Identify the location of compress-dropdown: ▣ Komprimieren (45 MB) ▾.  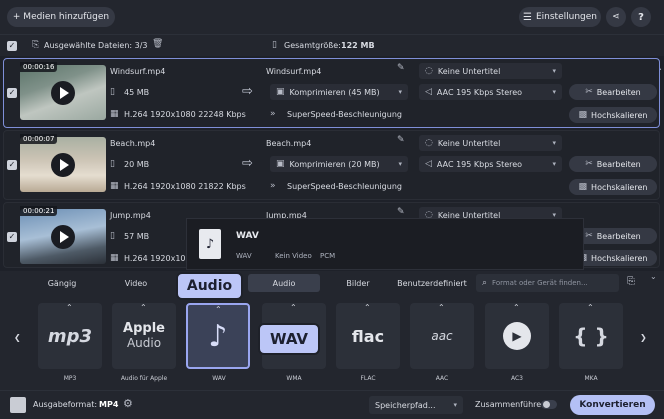
(339, 92).